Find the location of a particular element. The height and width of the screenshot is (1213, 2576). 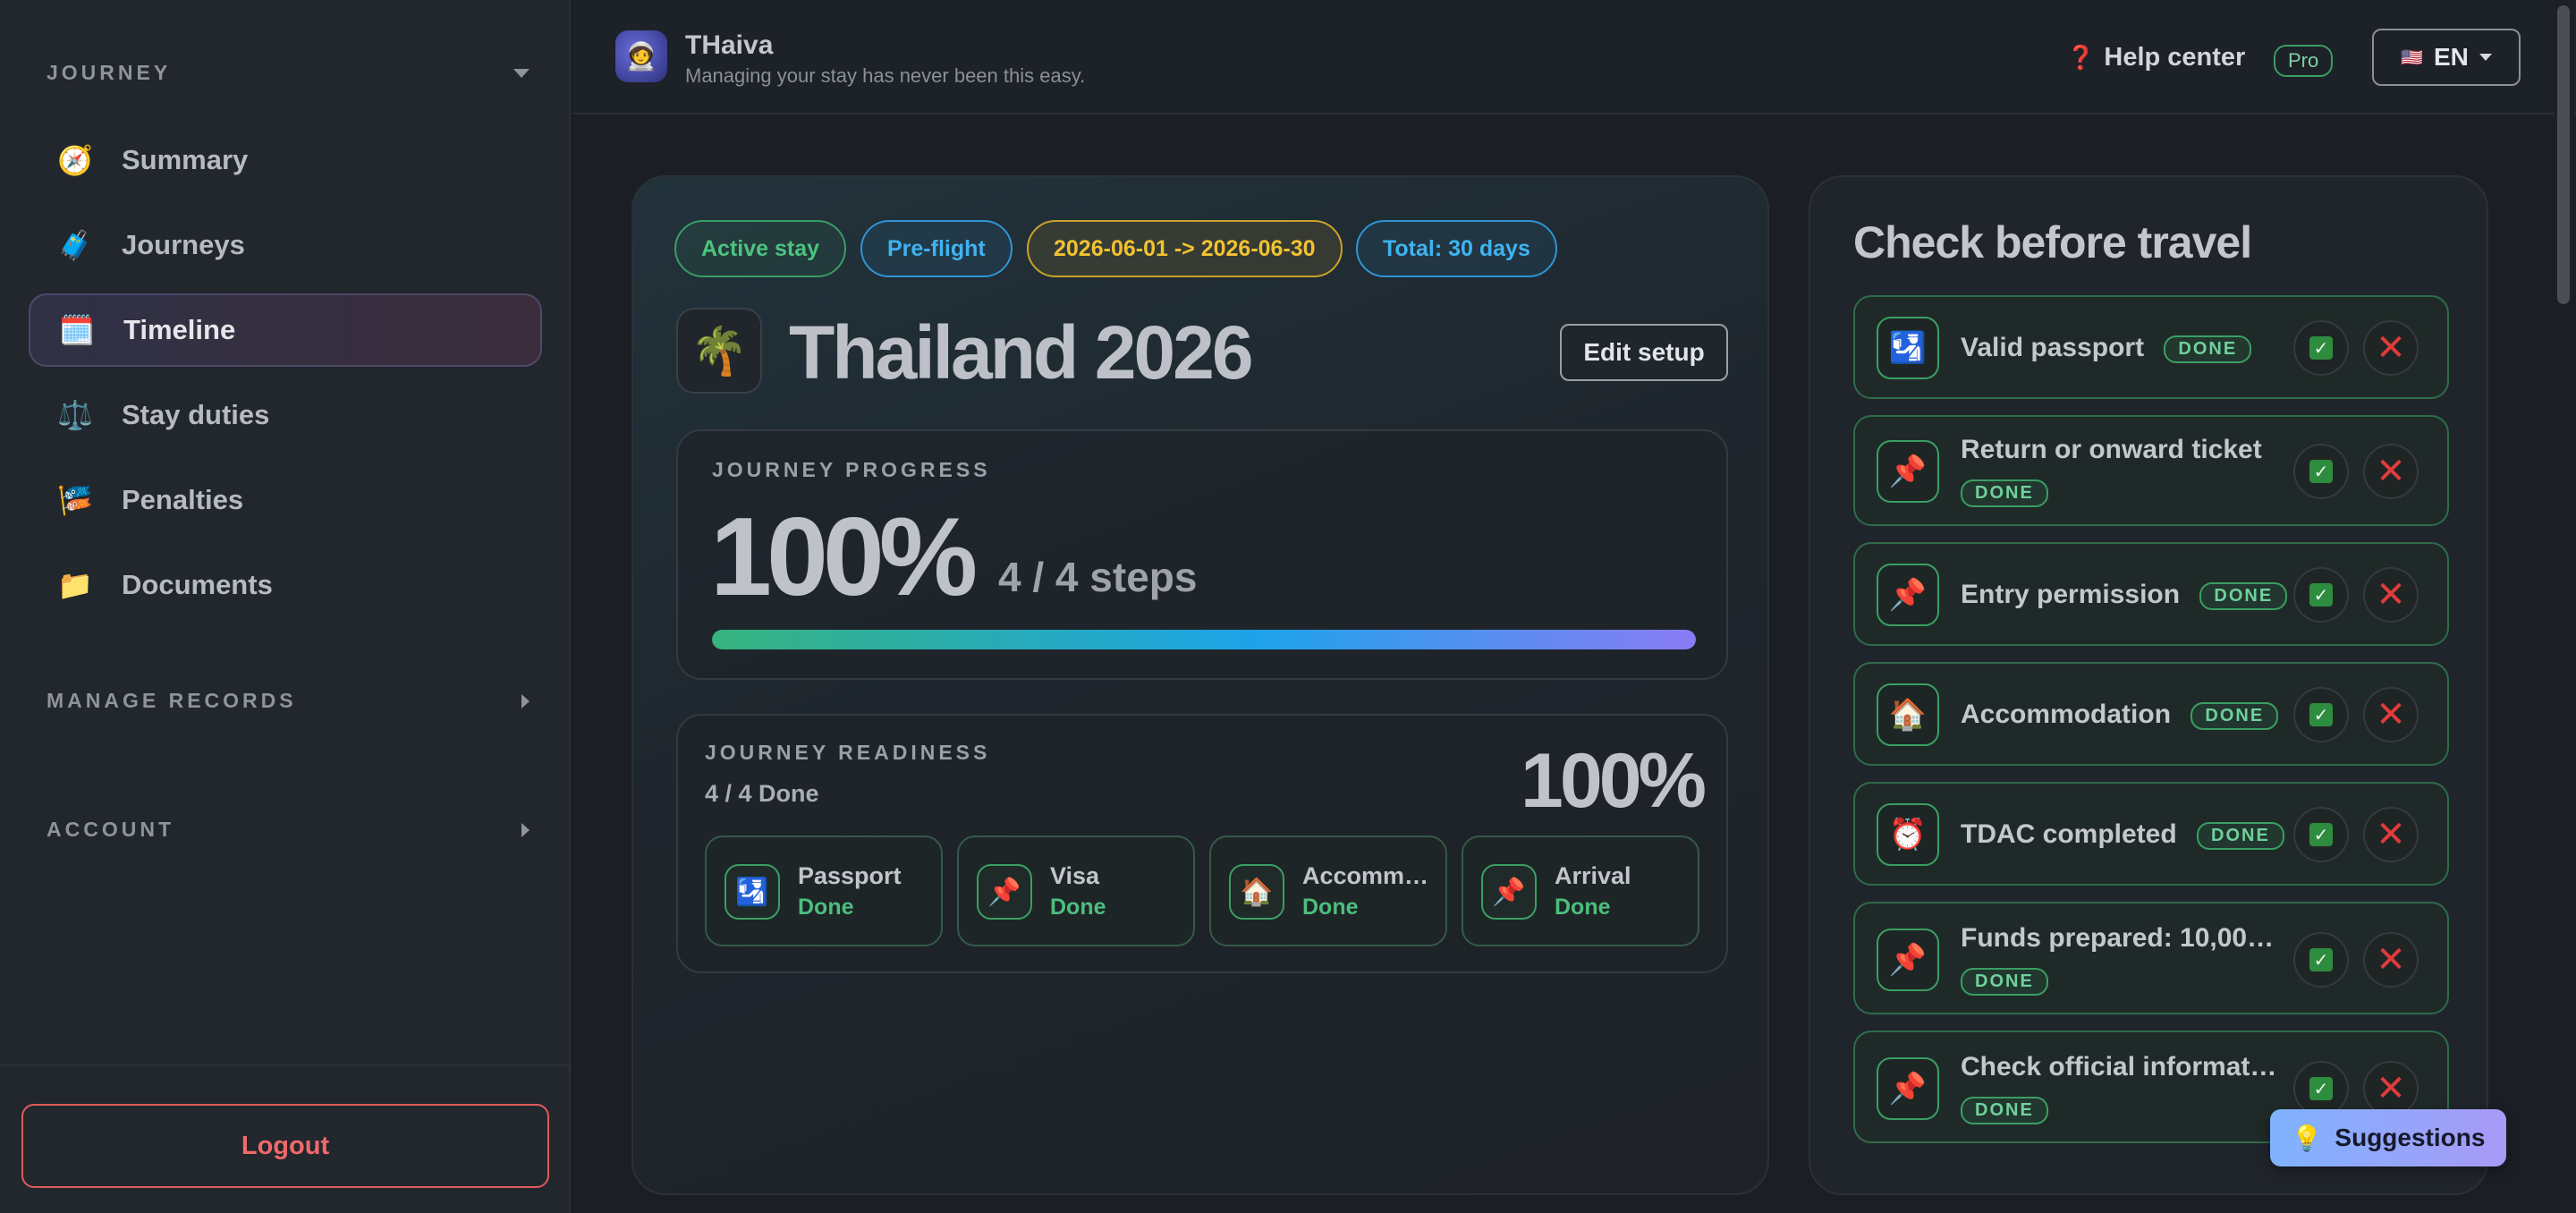

sidebar-footer: Logout is located at coordinates (284, 1139).